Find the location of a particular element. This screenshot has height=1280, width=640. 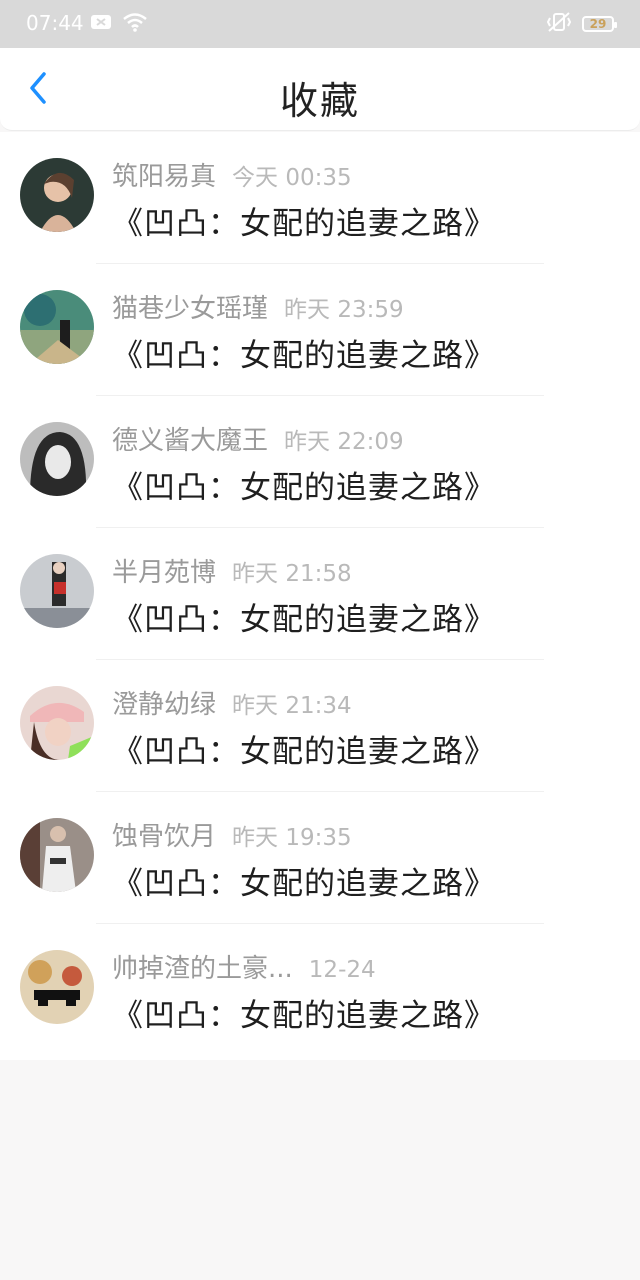

list-item: 帅掉渣的土豪... 12-24 《凹凸：女配的追妻之路》 is located at coordinates (320, 990).